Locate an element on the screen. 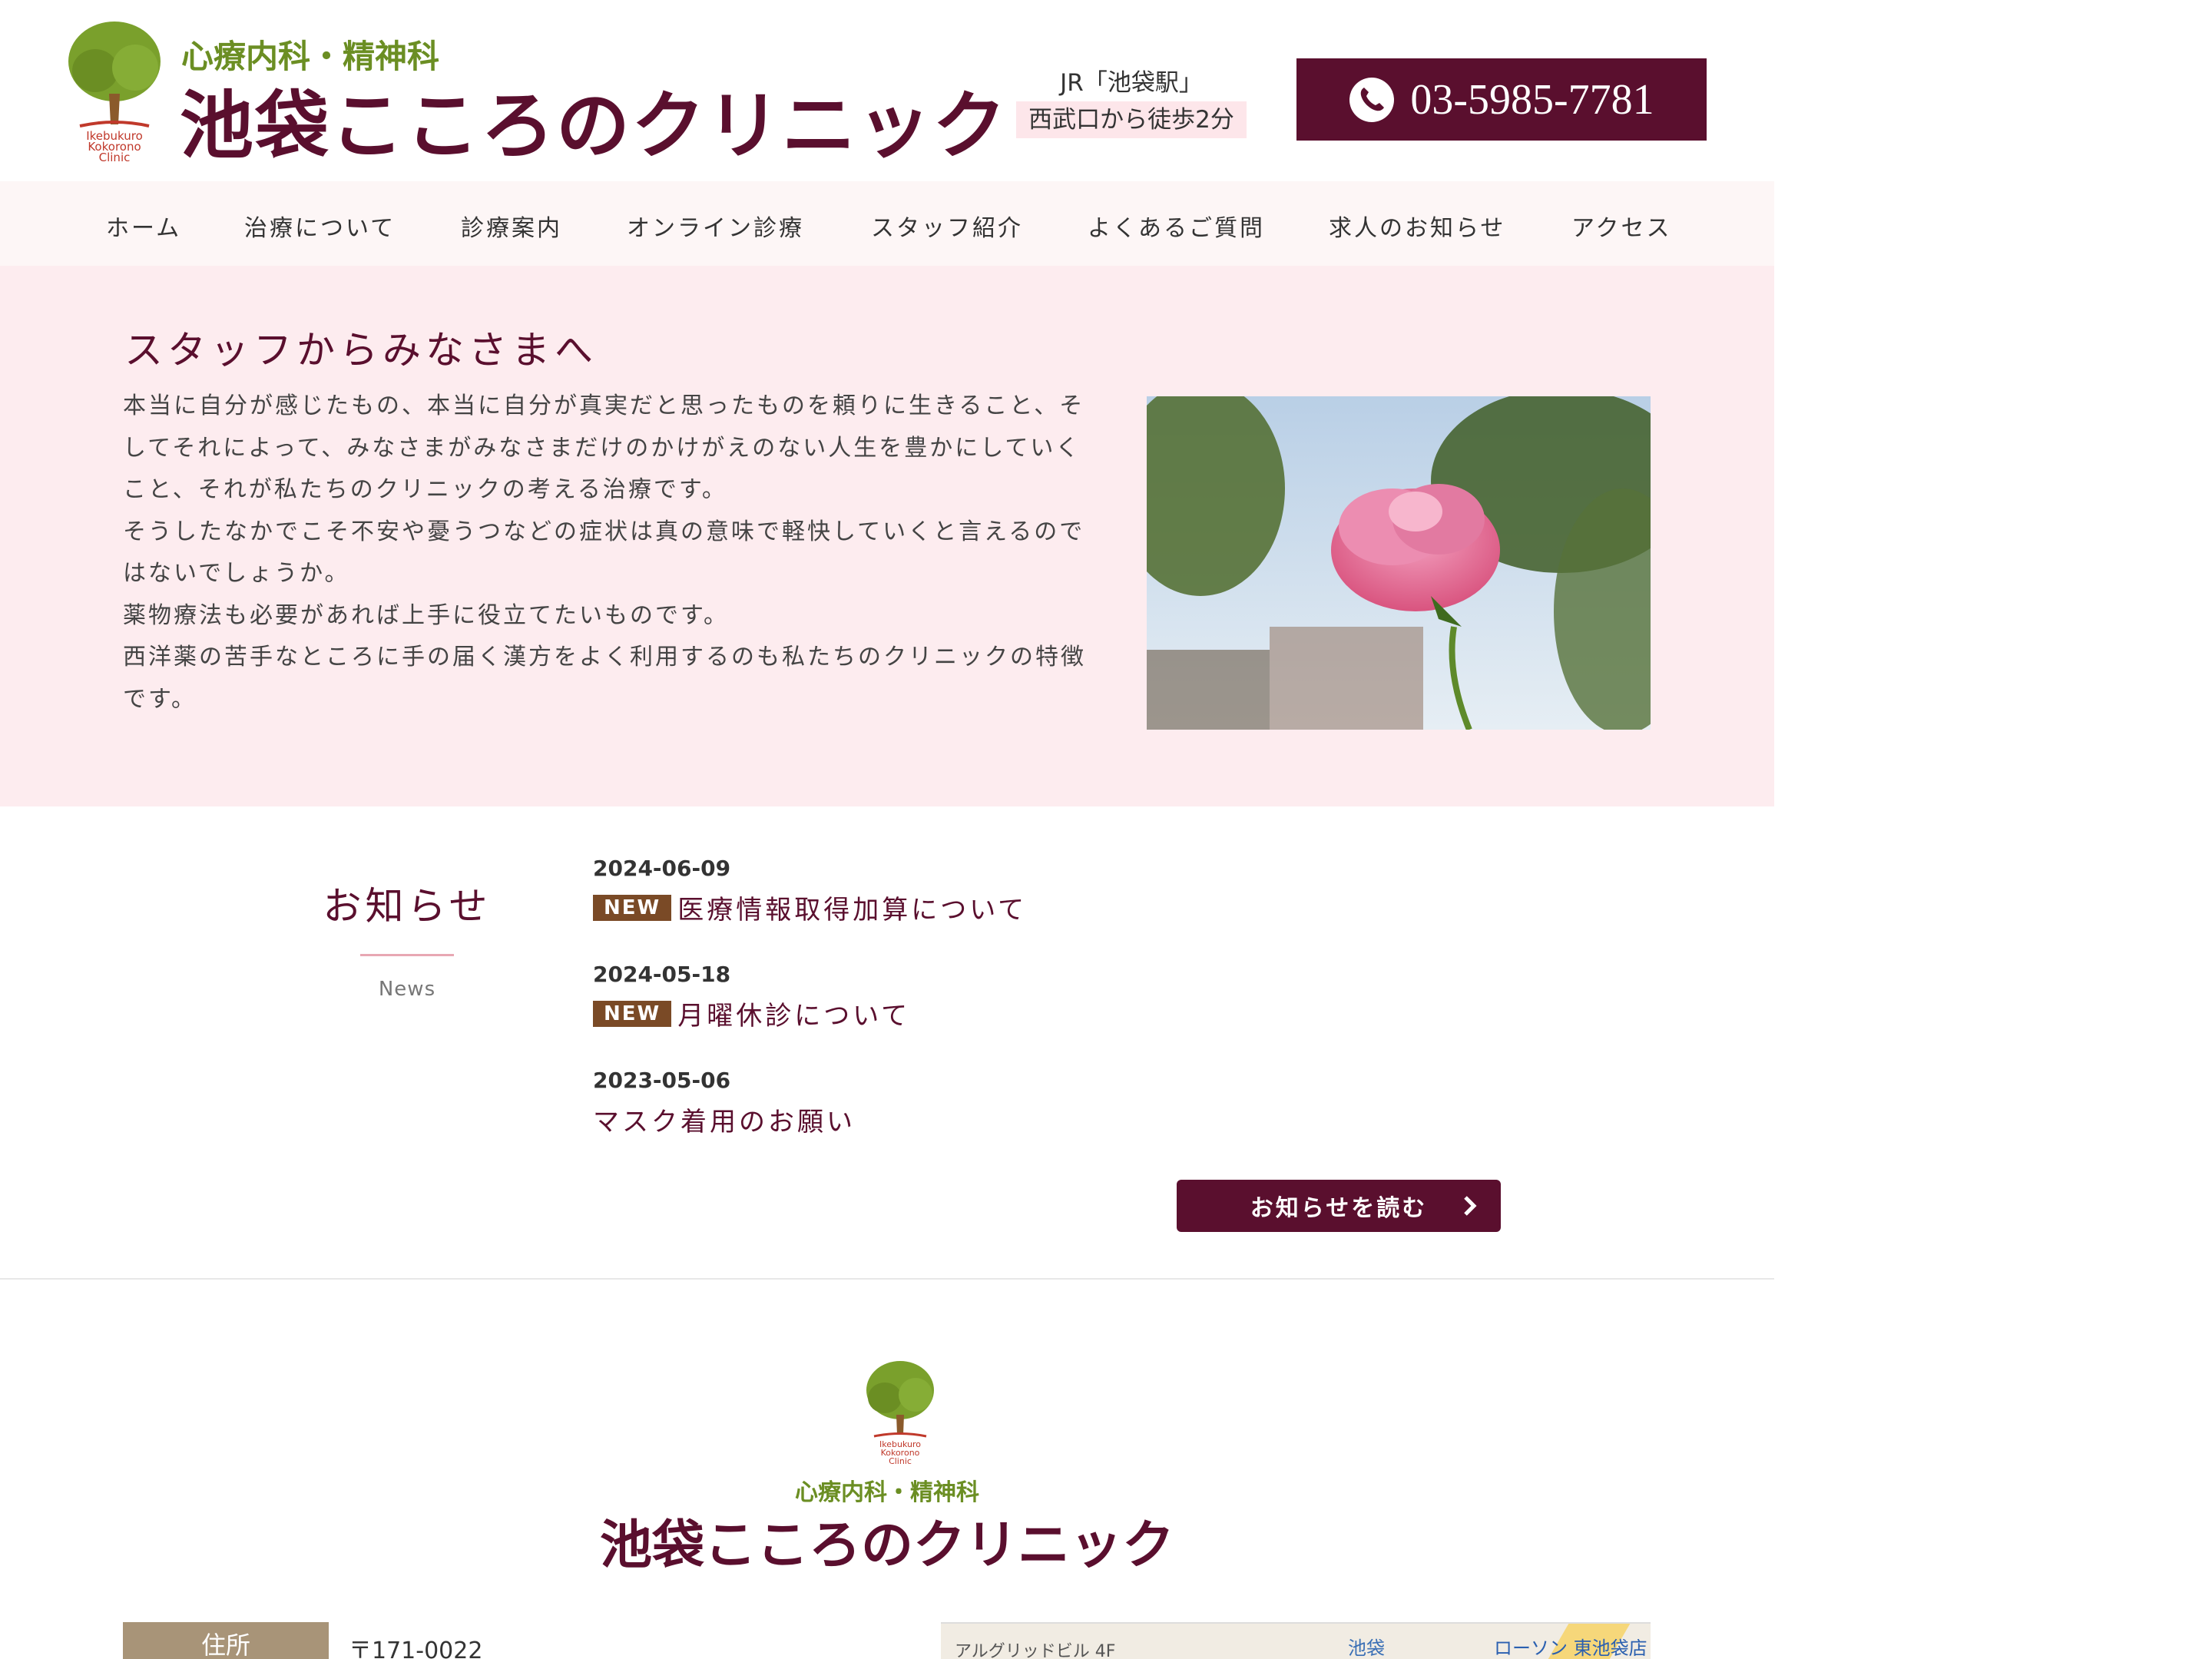 This screenshot has height=1659, width=2212. news-heading: お知らせ News is located at coordinates (407, 938).